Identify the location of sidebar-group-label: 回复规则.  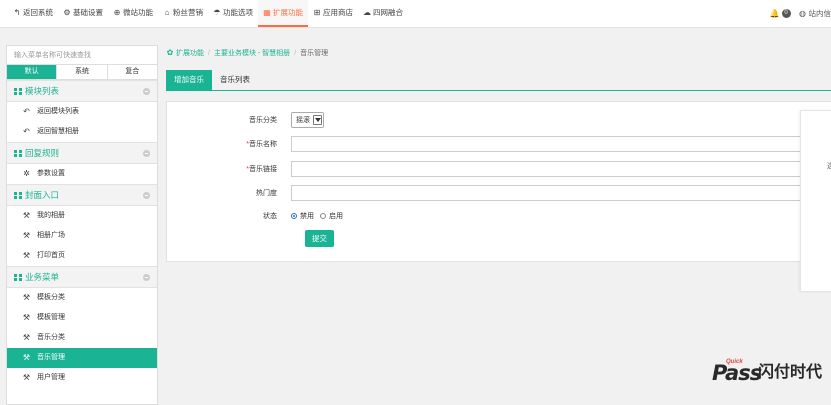
(42, 153).